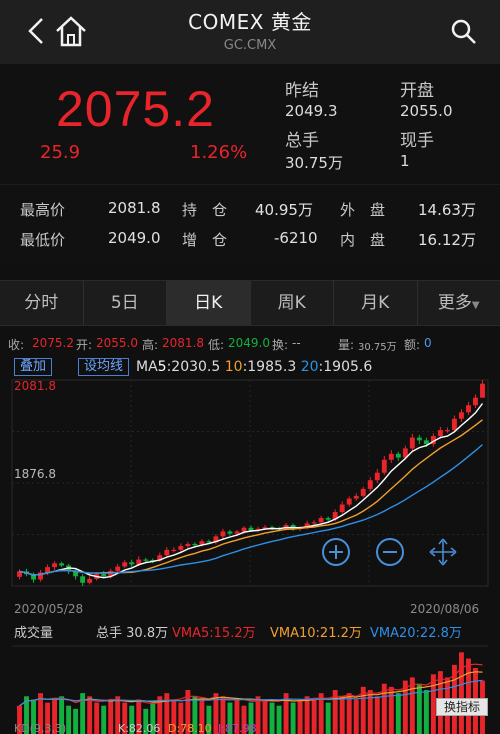 The height and width of the screenshot is (734, 500). What do you see at coordinates (250, 22) in the screenshot?
I see `page-title: COMEX 黄金` at bounding box center [250, 22].